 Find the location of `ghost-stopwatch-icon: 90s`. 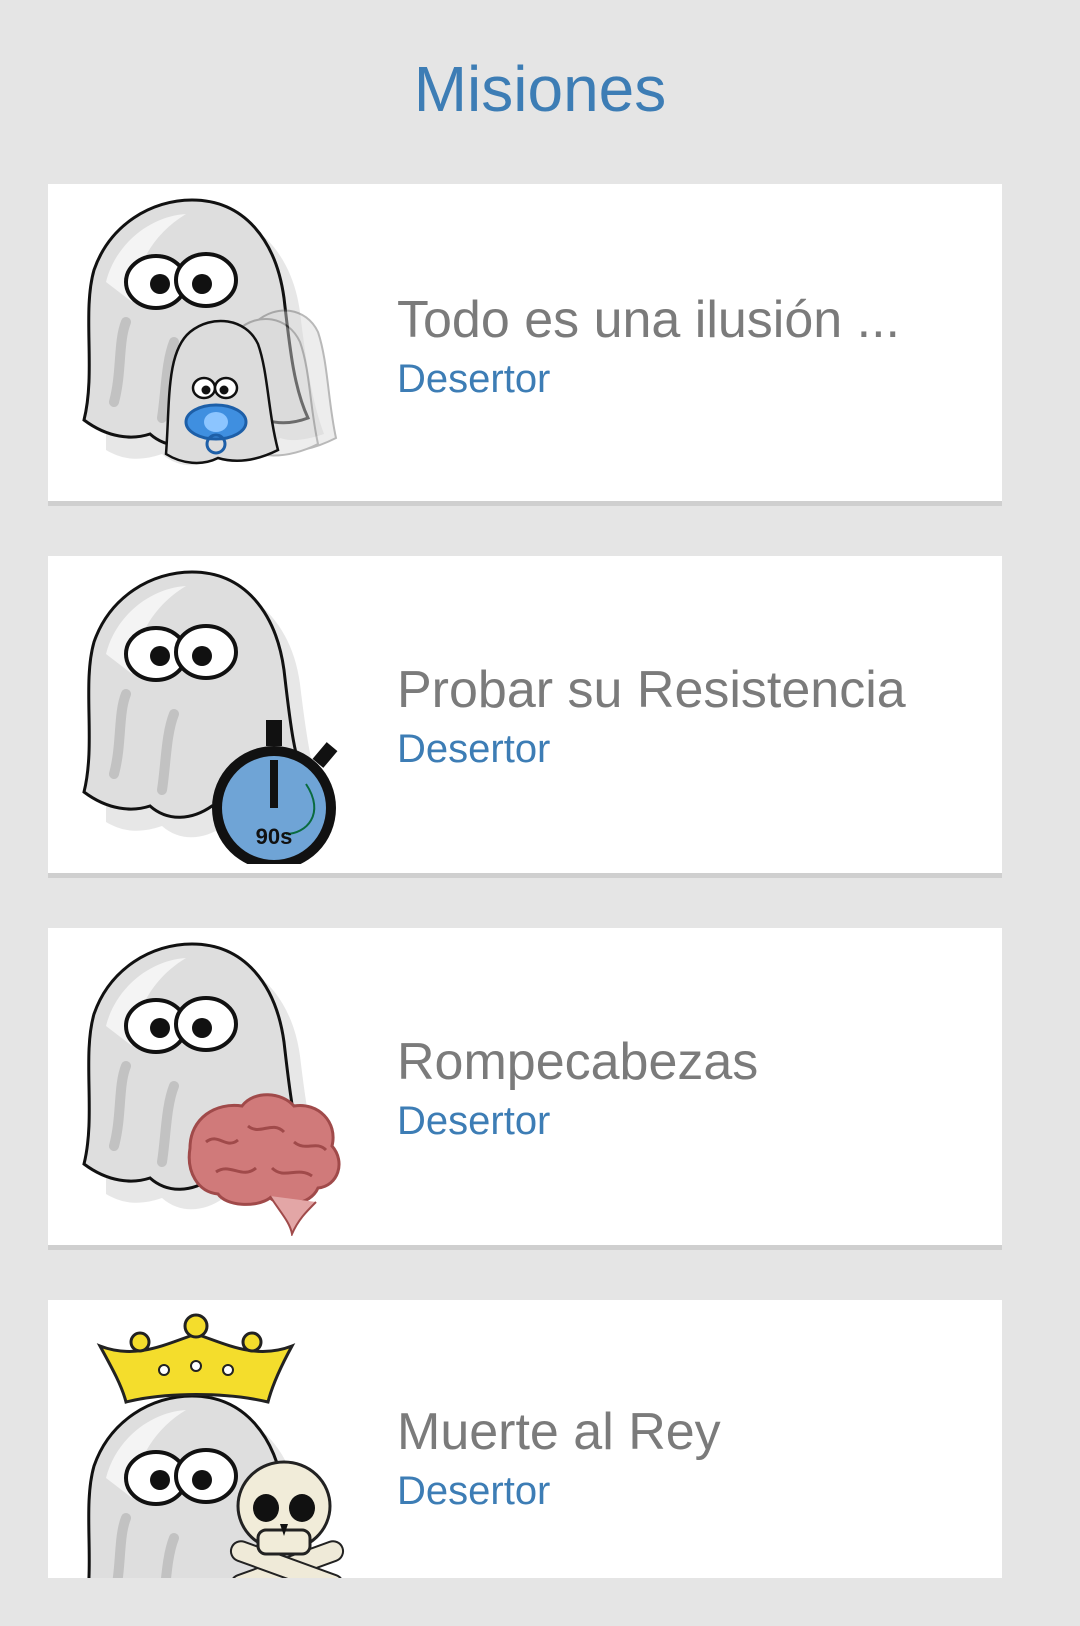

ghost-stopwatch-icon: 90s is located at coordinates (202, 714).